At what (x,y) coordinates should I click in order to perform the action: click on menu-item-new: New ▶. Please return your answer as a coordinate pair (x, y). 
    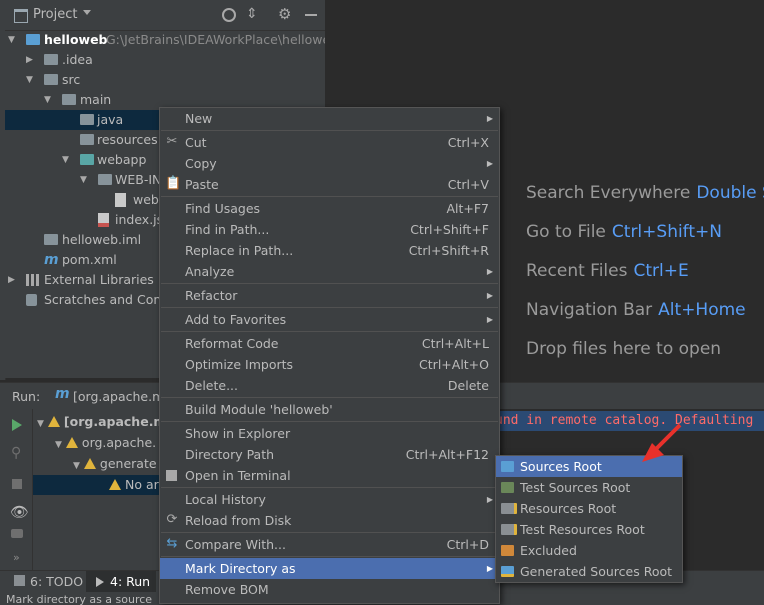
    Looking at the image, I should click on (329, 118).